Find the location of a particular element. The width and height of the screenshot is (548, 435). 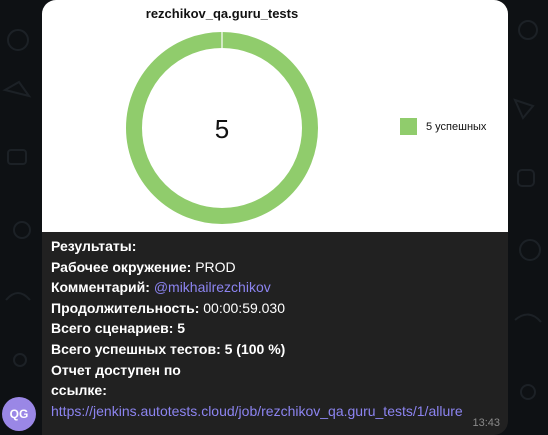

line-environment: Рабочее окружение: PROD is located at coordinates (143, 266).